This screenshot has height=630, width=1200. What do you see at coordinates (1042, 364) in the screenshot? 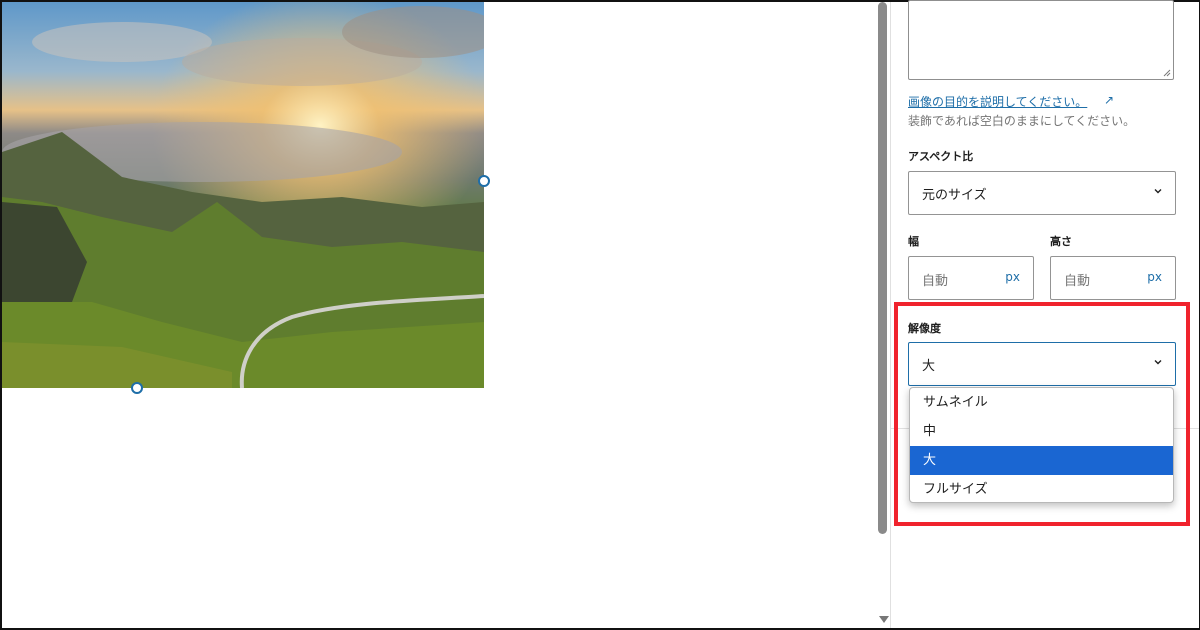
I see `resolution-select: 大` at bounding box center [1042, 364].